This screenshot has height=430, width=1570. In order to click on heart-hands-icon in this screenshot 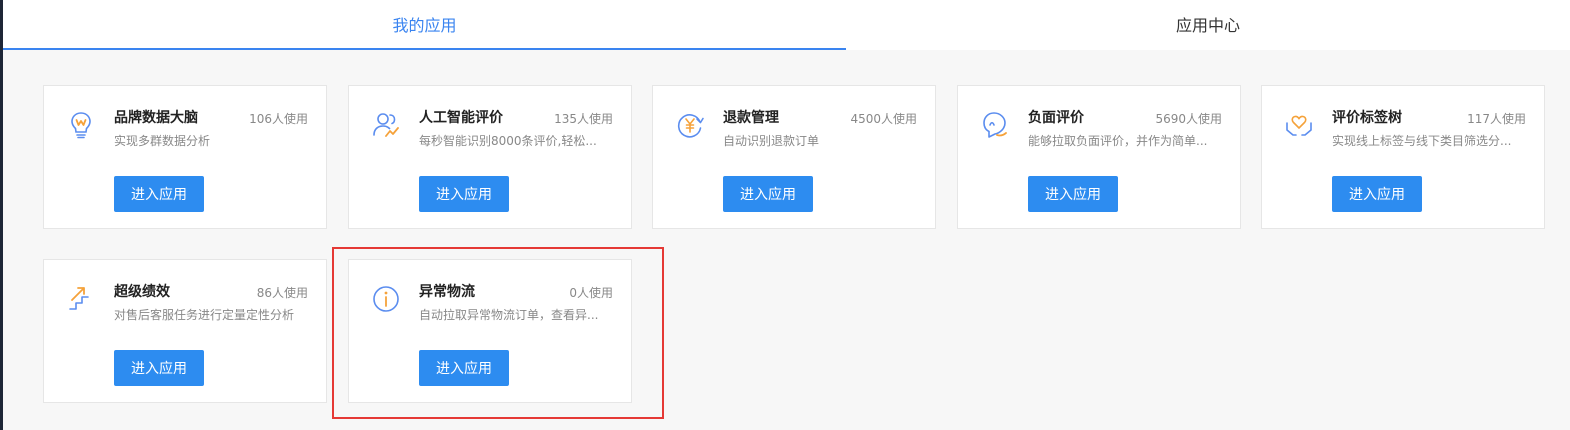, I will do `click(1299, 125)`.